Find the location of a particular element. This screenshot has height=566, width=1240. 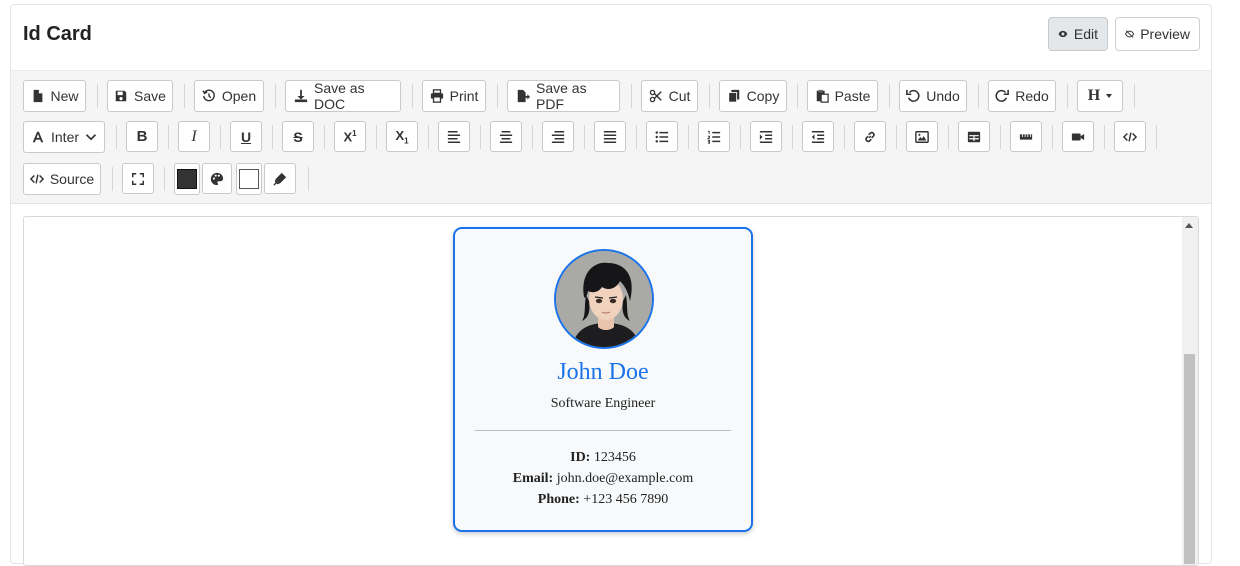

new-button: New is located at coordinates (54, 96).